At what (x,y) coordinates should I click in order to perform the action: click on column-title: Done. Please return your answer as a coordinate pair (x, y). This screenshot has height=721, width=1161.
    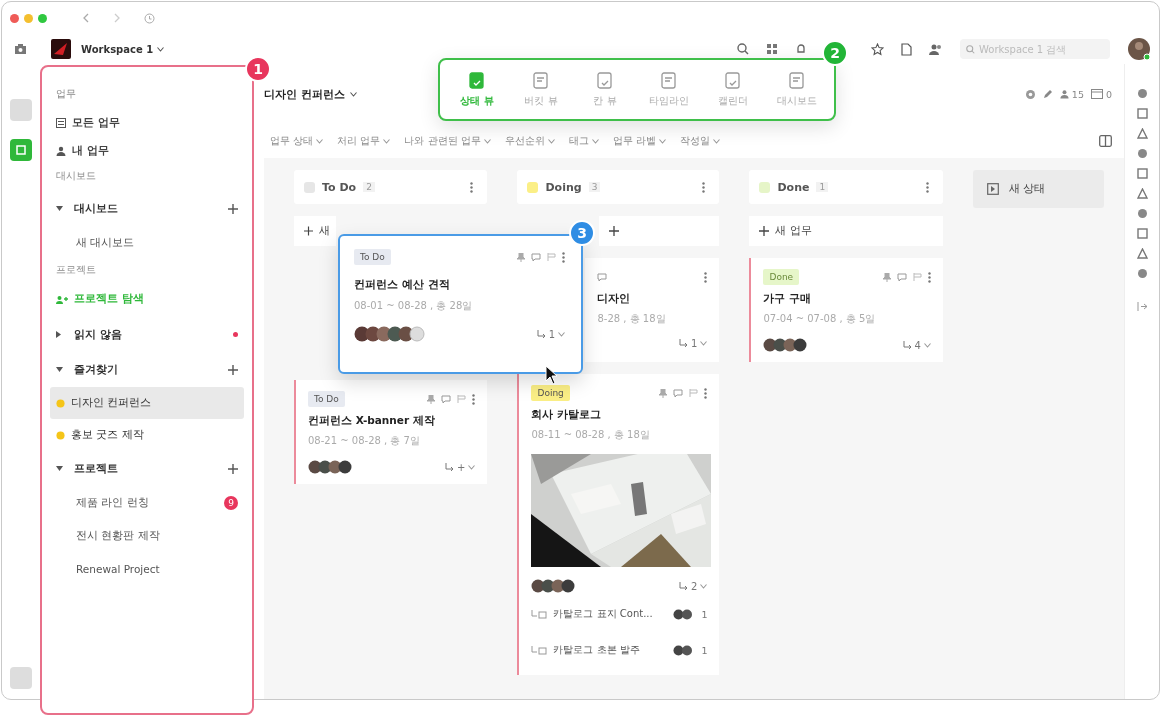
    Looking at the image, I should click on (793, 187).